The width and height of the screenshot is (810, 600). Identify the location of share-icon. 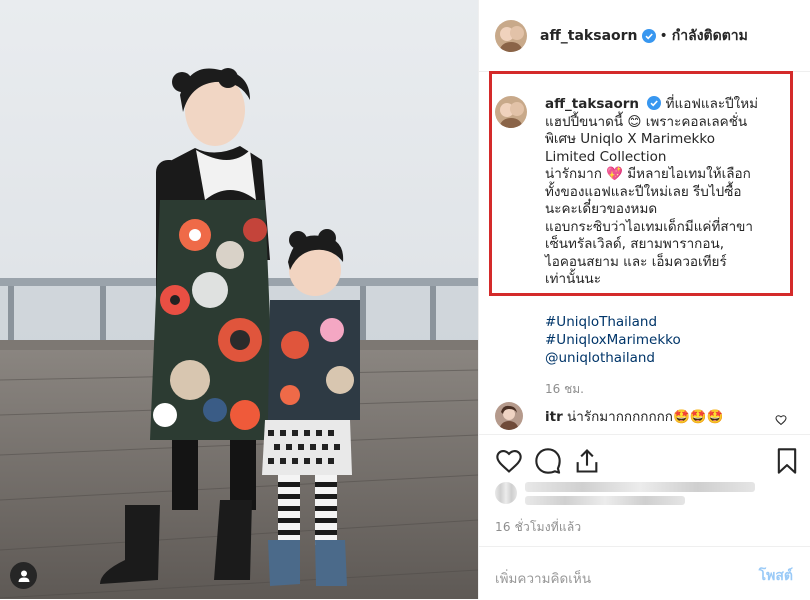
(587, 461).